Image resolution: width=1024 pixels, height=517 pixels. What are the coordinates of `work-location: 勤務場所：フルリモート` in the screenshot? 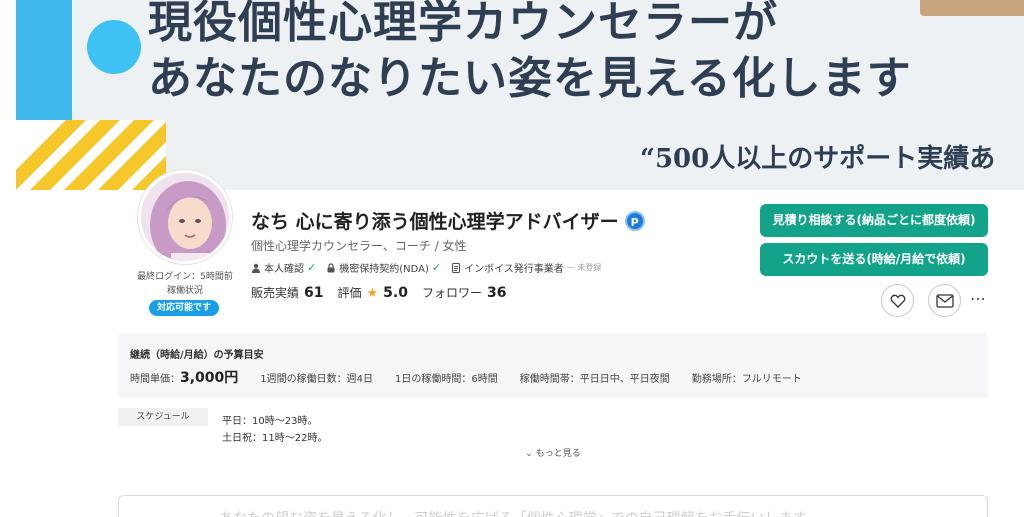 It's located at (746, 379).